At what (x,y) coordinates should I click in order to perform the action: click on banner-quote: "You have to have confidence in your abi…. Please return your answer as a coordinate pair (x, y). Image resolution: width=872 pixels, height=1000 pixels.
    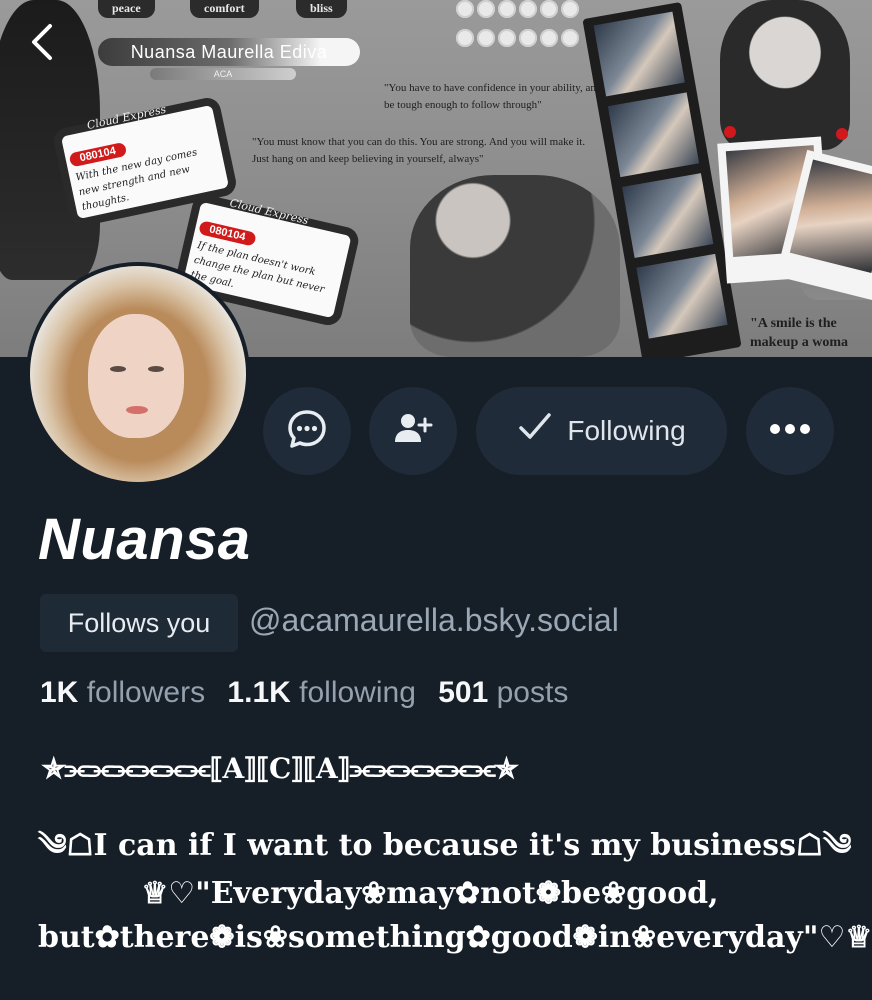
    Looking at the image, I should click on (504, 96).